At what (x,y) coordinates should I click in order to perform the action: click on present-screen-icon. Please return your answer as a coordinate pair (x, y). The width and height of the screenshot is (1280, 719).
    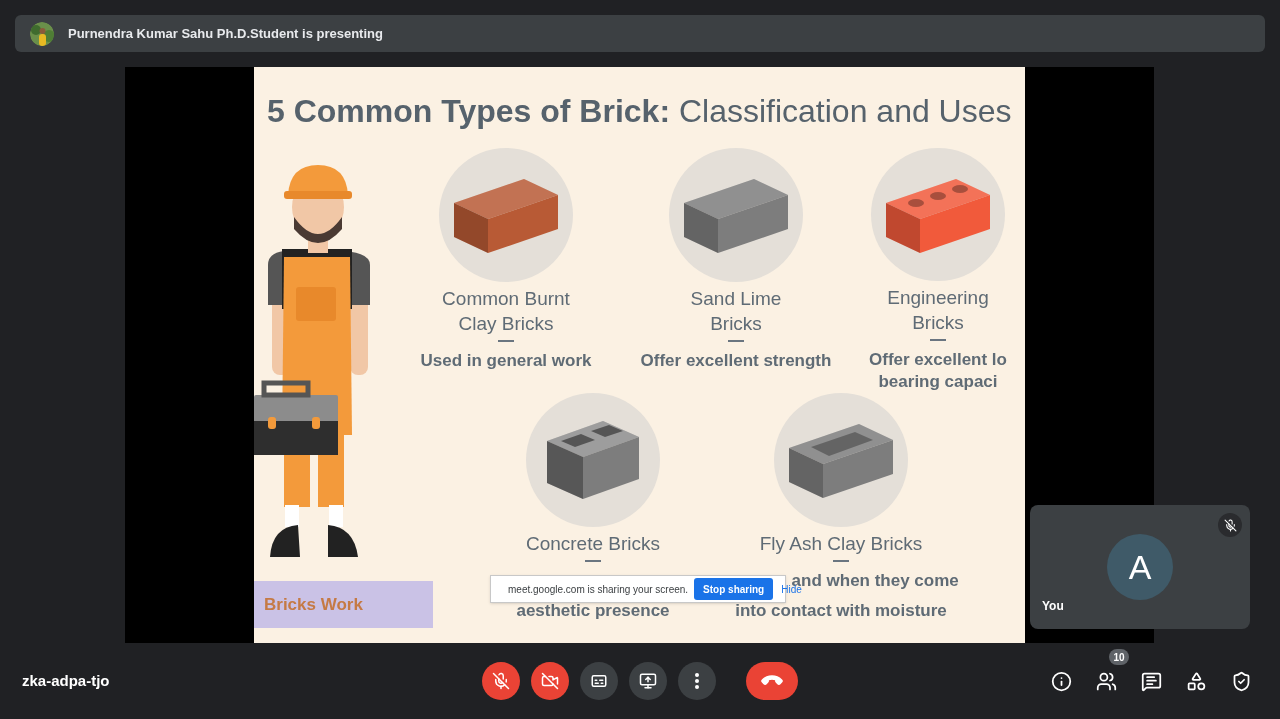
    Looking at the image, I should click on (648, 681).